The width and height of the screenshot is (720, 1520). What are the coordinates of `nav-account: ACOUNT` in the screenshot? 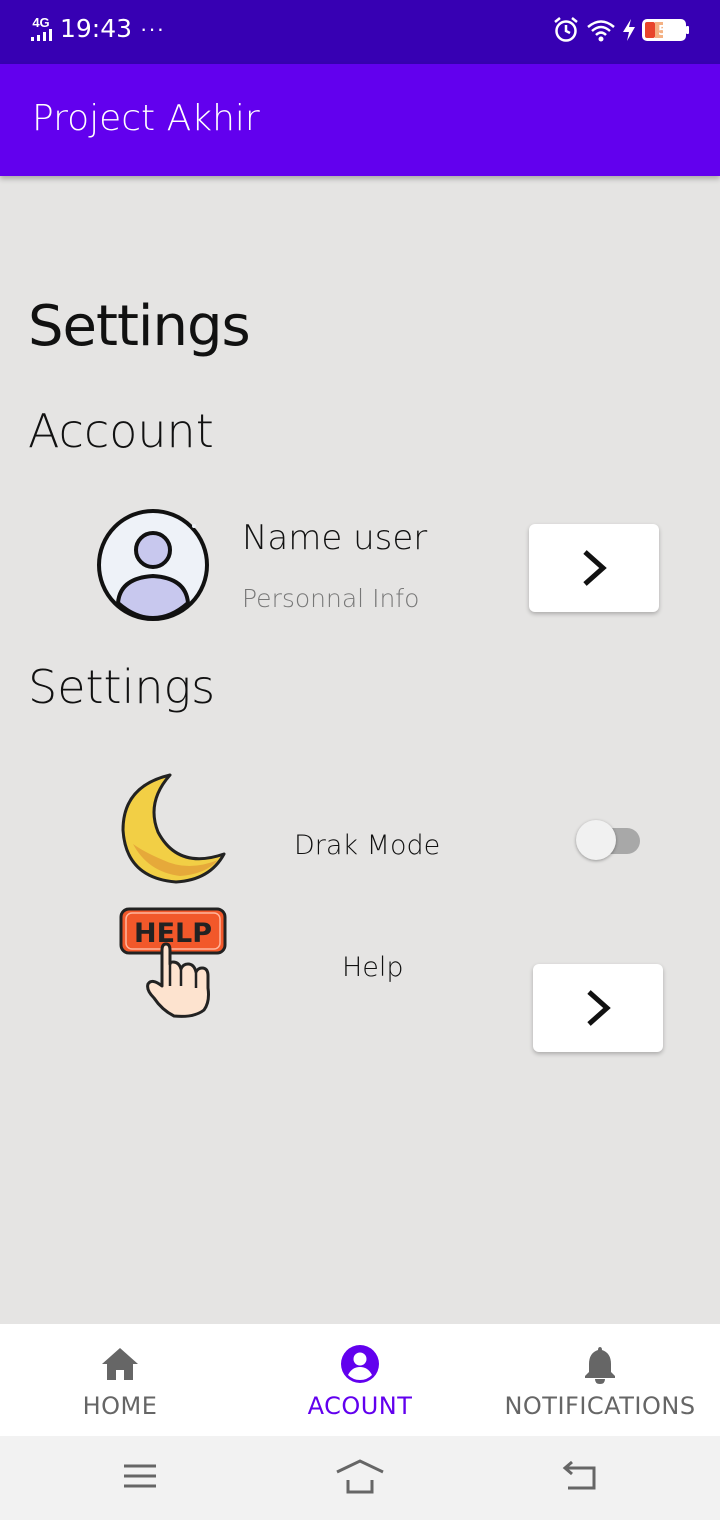 It's located at (360, 1380).